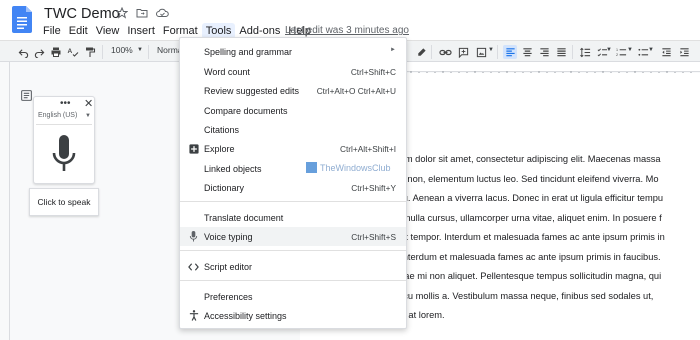  What do you see at coordinates (90, 52) in the screenshot?
I see `paint-format-icon` at bounding box center [90, 52].